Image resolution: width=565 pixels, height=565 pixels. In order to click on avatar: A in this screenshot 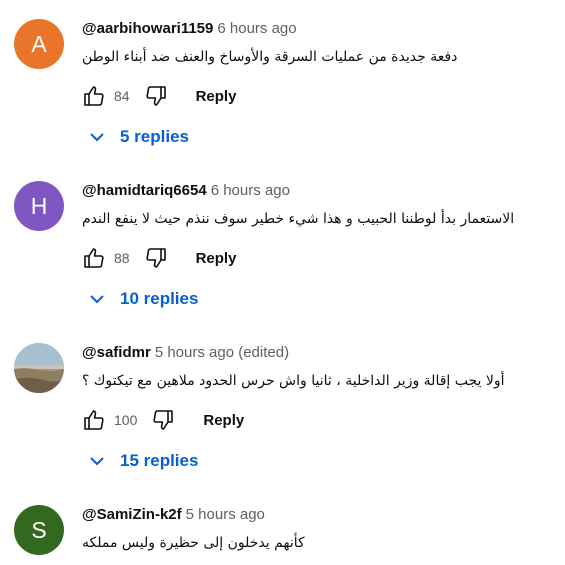, I will do `click(39, 44)`.